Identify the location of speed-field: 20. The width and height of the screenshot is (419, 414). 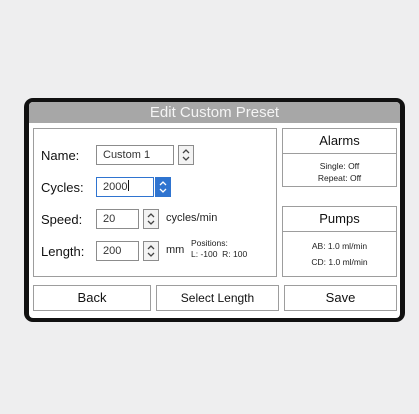
(117, 219).